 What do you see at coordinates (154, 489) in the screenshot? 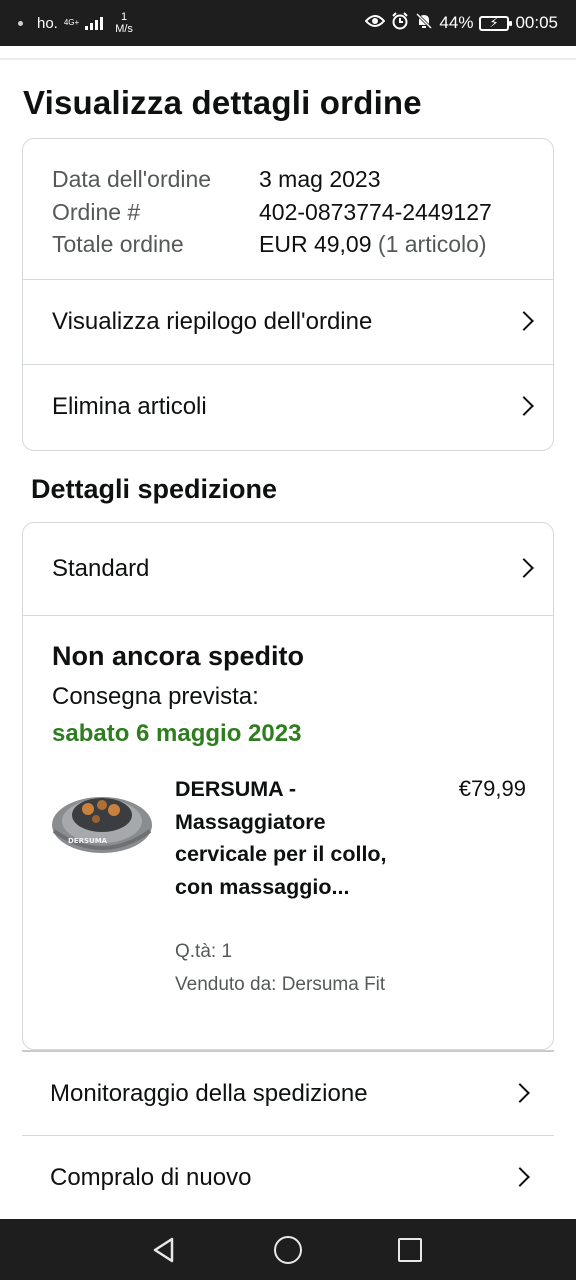
I see `shipping-section-title: Dettagli spedizione` at bounding box center [154, 489].